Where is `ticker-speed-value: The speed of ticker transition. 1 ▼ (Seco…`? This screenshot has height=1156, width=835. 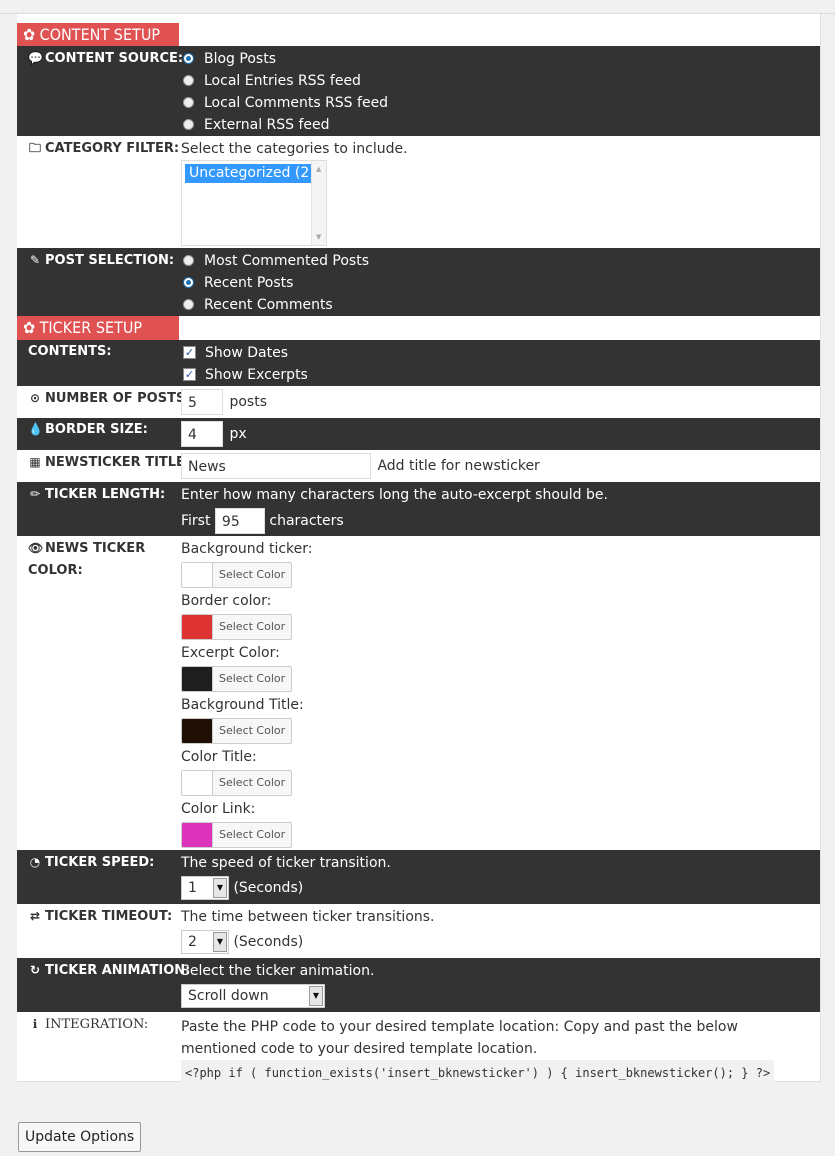
ticker-speed-value: The speed of ticker transition. 1 ▼ (Seco… is located at coordinates (496, 876).